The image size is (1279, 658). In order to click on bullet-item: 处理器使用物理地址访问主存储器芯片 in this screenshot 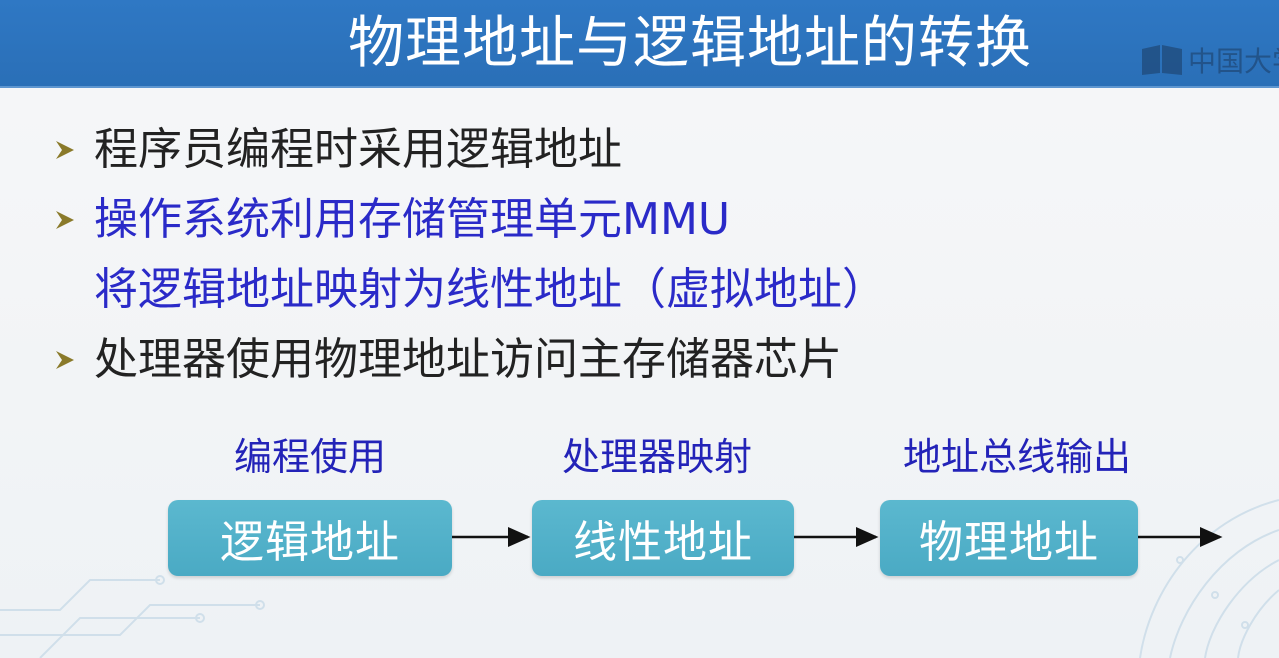, I will do `click(447, 360)`.